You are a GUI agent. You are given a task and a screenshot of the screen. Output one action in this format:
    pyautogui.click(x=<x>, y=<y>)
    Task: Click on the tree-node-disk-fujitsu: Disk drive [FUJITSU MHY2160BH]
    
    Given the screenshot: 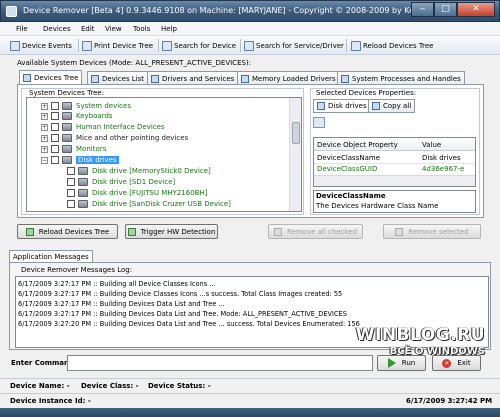 What is the action you would take?
    pyautogui.click(x=137, y=193)
    